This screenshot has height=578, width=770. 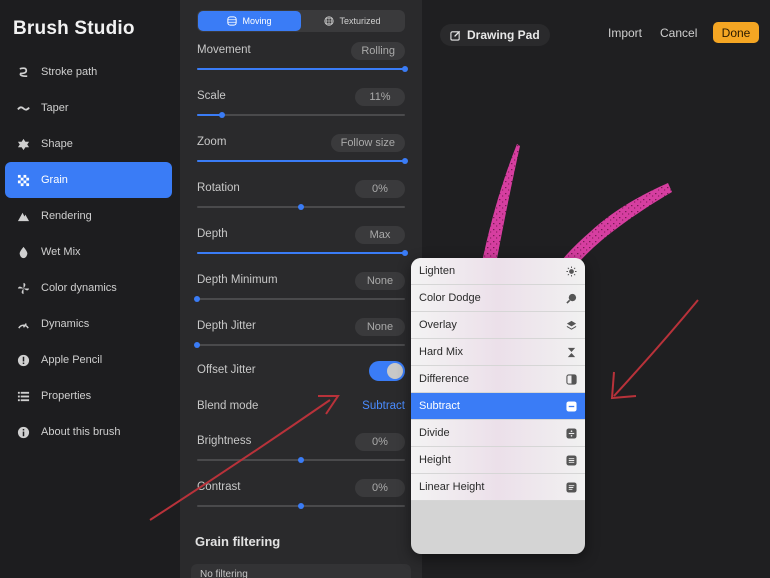 What do you see at coordinates (302, 62) in the screenshot?
I see `setting-movement: Movement Rolling` at bounding box center [302, 62].